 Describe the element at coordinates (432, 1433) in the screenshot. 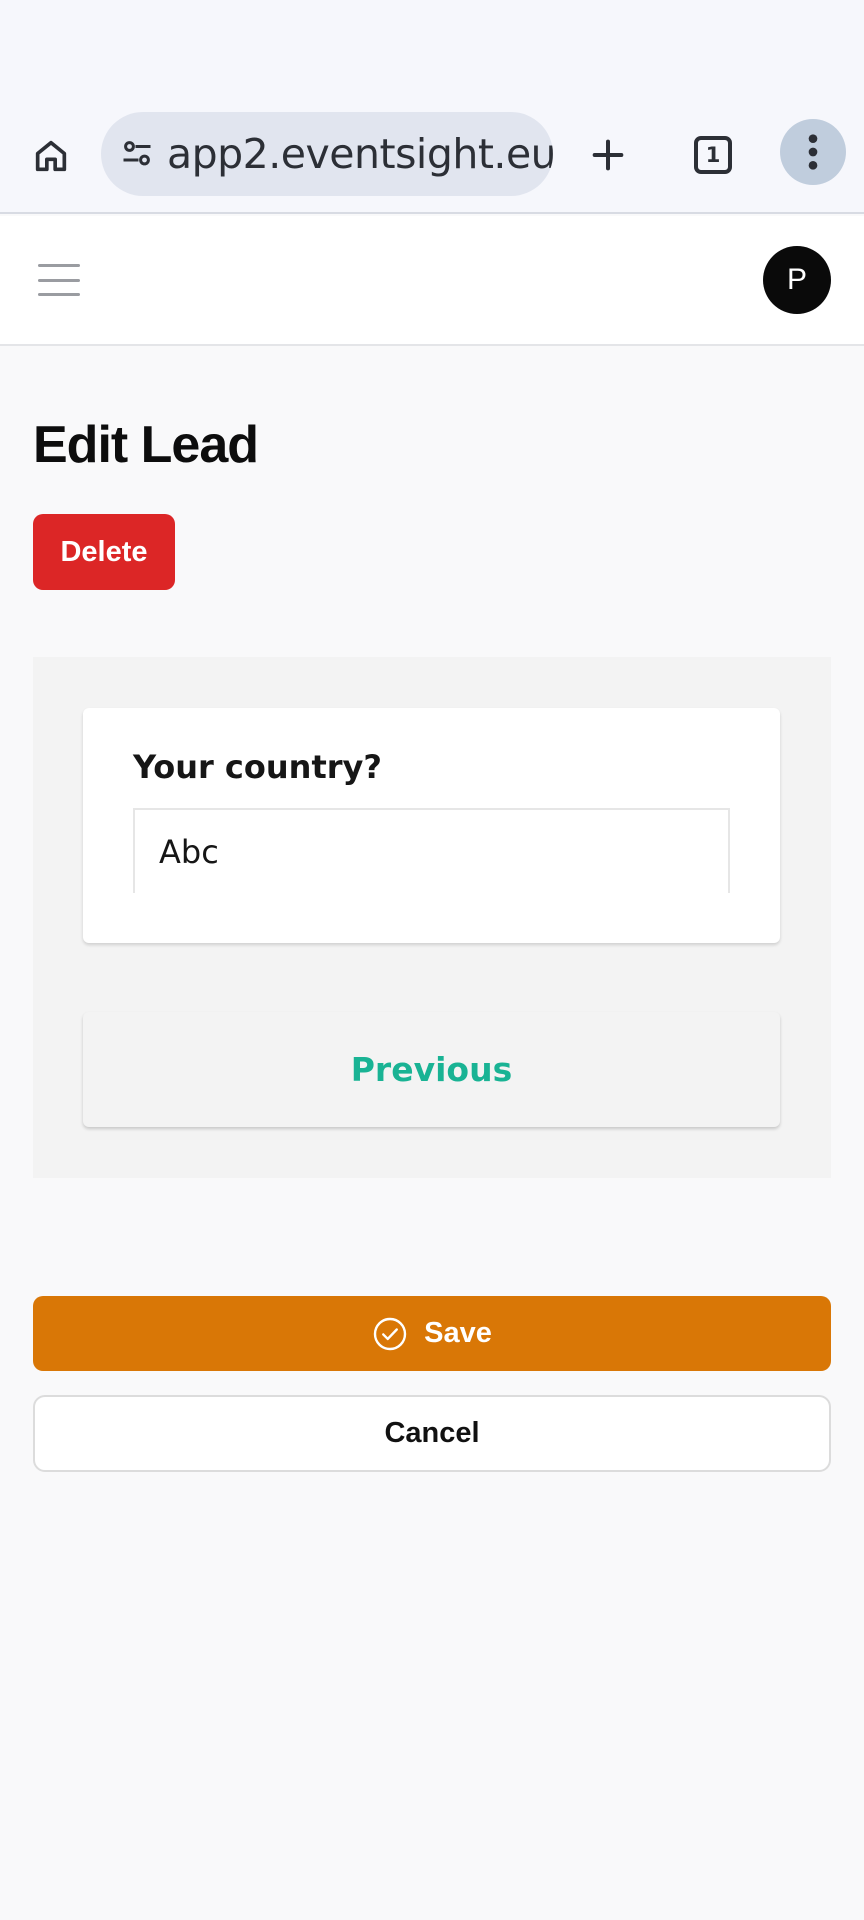

I see `cancel-button: Cancel` at that location.